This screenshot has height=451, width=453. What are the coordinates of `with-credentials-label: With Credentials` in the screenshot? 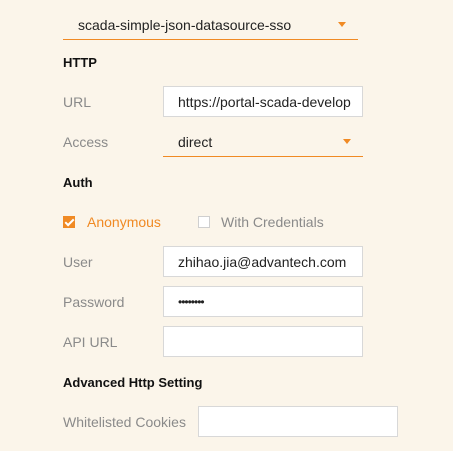 It's located at (272, 222).